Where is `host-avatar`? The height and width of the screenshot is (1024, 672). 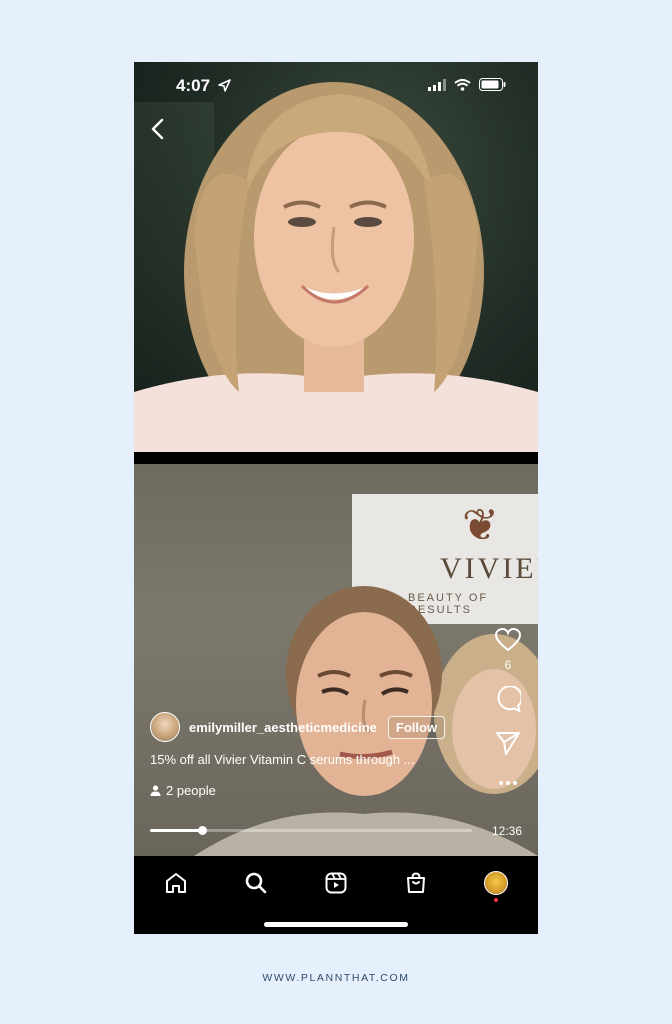
host-avatar is located at coordinates (165, 727).